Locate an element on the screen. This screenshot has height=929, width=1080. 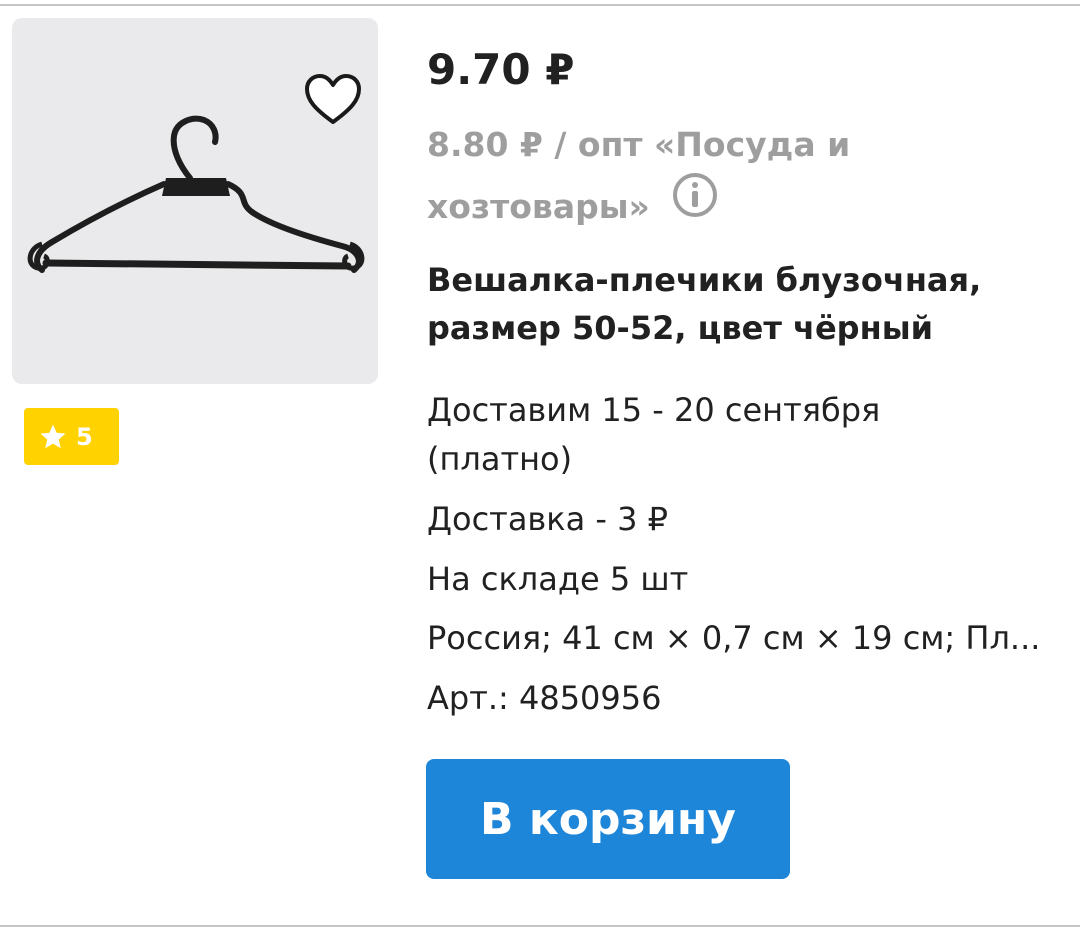
article-number: Арт.: 4850956 is located at coordinates (544, 698).